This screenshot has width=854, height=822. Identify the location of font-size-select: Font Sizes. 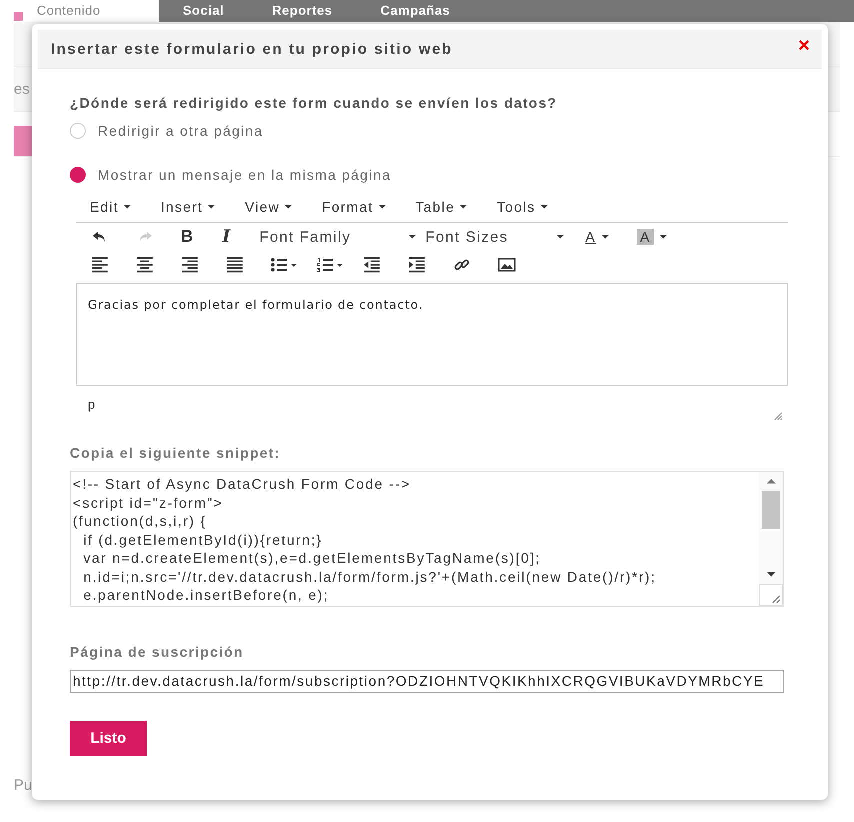
(495, 237).